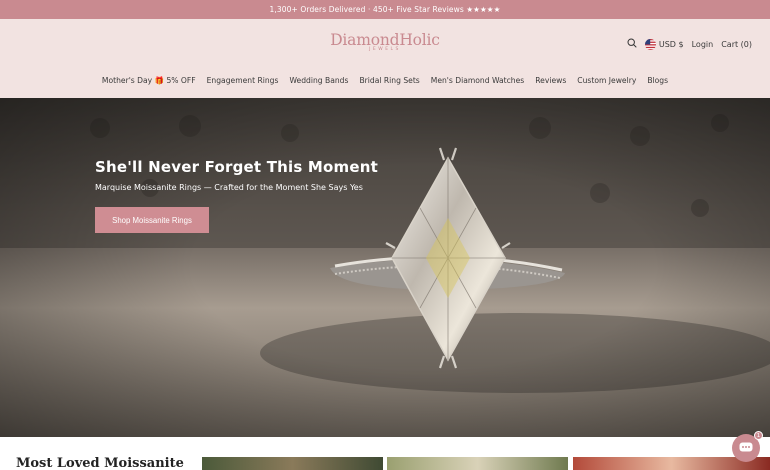 The width and height of the screenshot is (770, 470). Describe the element at coordinates (632, 44) in the screenshot. I see `search-icon` at that location.